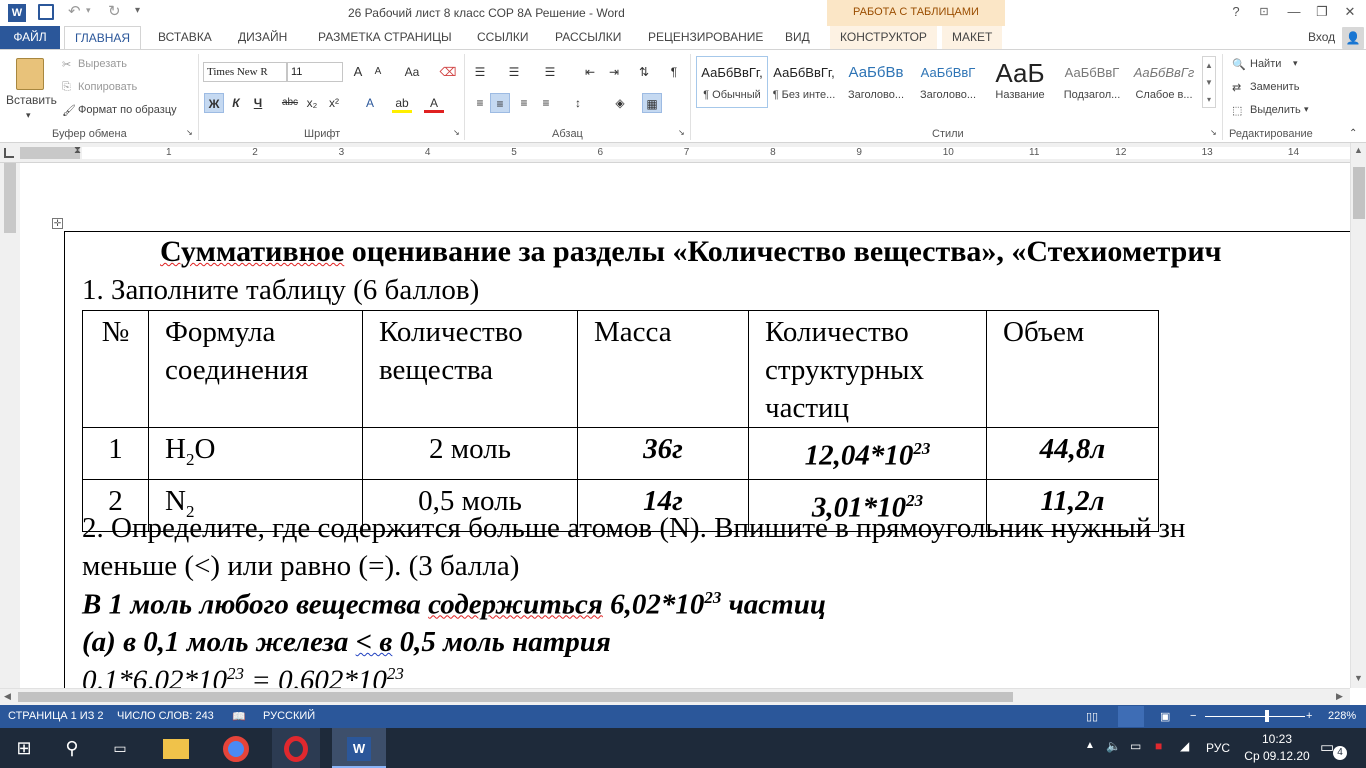 The width and height of the screenshot is (1366, 768). Describe the element at coordinates (972, 37) in the screenshot. I see `tab-table-layout: МАКЕТ` at that location.